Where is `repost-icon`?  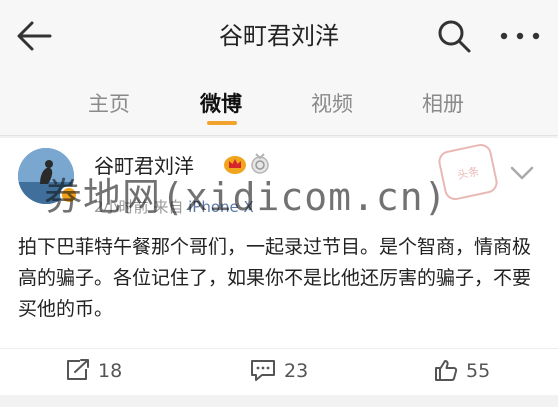
repost-icon is located at coordinates (78, 369).